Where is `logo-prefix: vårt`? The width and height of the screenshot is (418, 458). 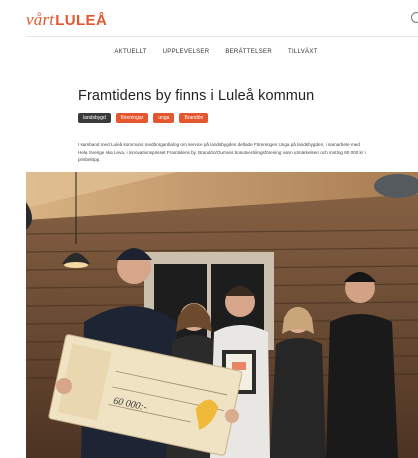
logo-prefix: vårt is located at coordinates (40, 19).